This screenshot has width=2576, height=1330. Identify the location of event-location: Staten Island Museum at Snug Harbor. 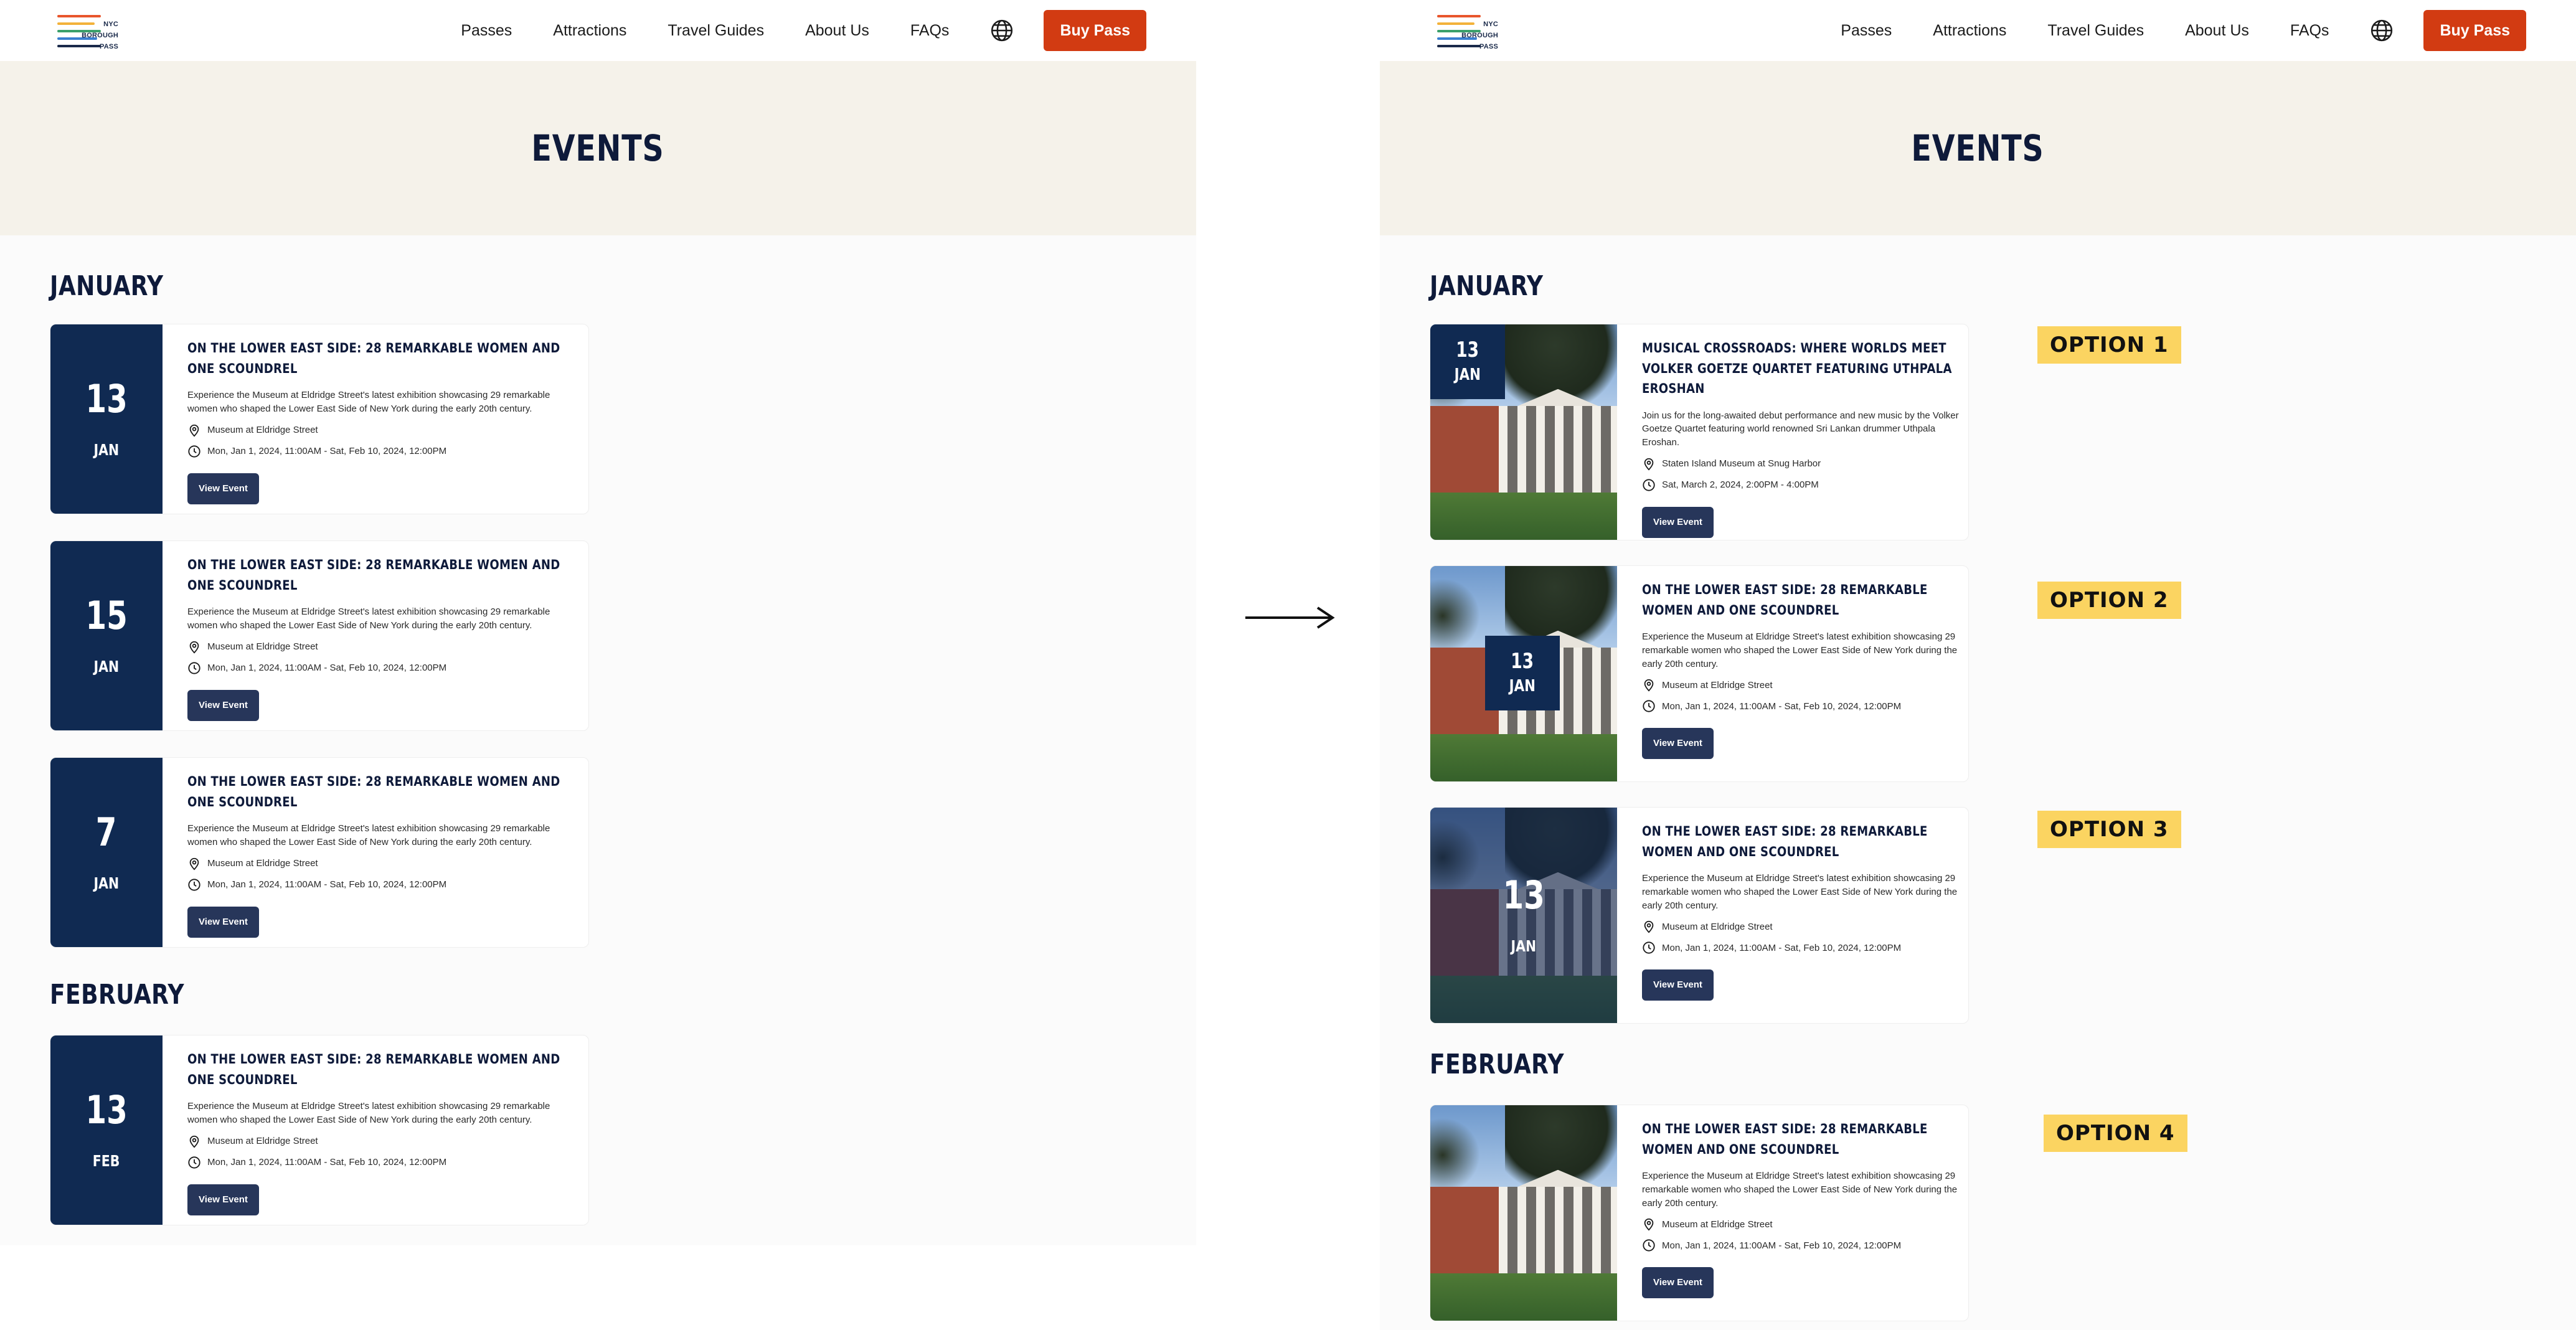
(1742, 464).